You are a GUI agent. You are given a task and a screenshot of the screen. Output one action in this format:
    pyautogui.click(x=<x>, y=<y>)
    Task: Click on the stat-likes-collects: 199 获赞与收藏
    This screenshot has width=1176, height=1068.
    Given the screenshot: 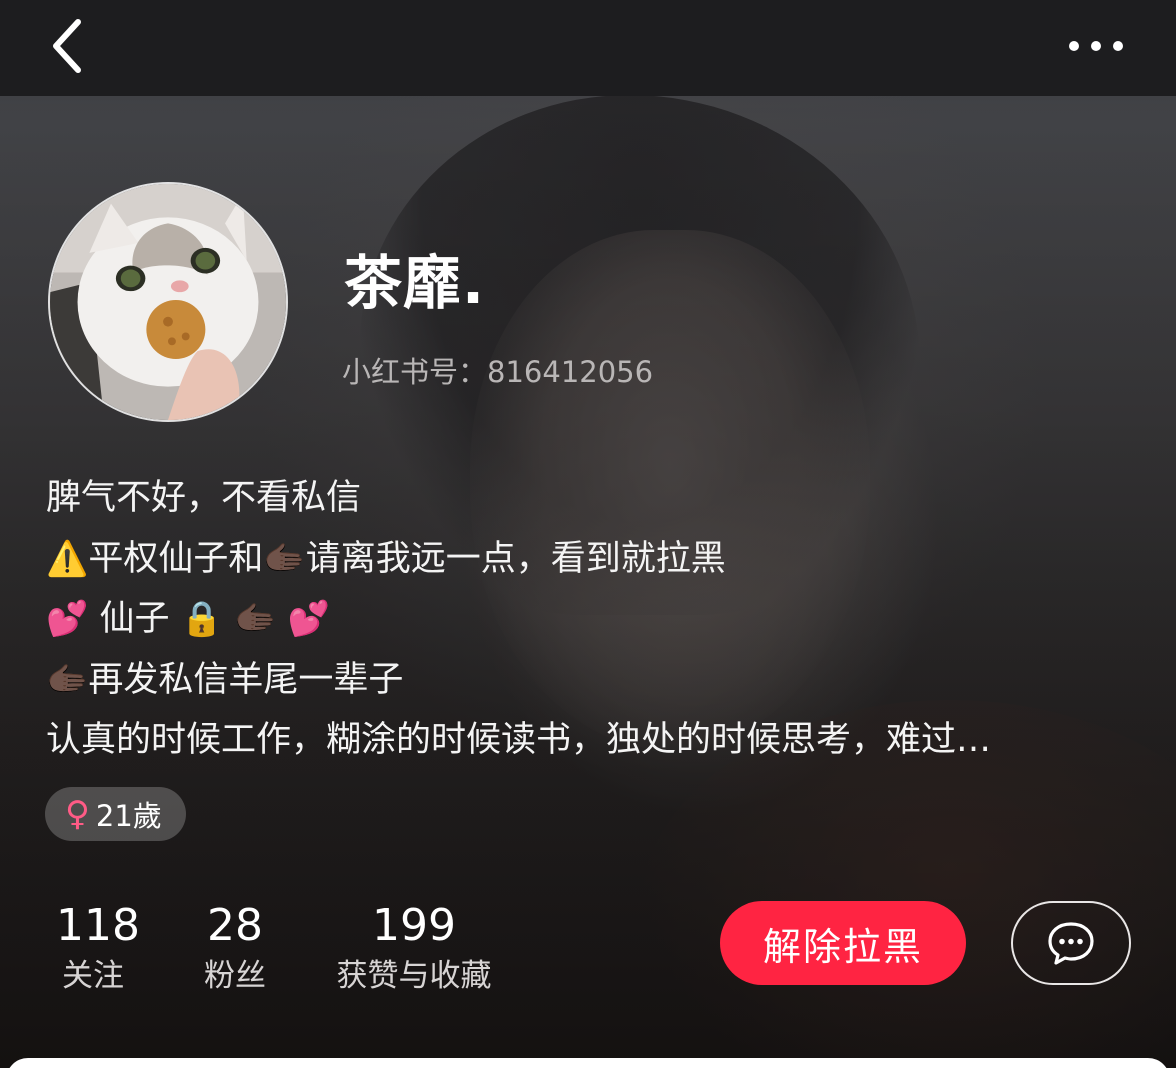 What is the action you would take?
    pyautogui.click(x=414, y=948)
    